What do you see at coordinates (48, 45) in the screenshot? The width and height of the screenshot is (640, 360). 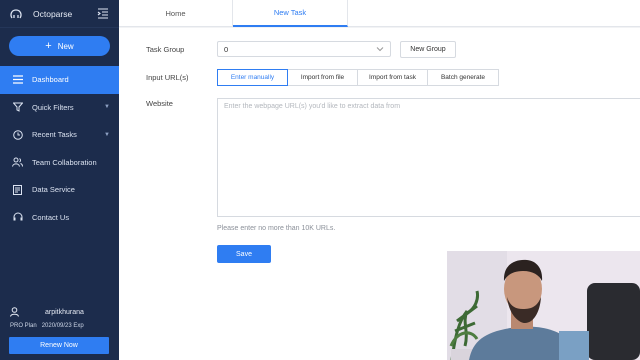 I see `plus-icon: +` at bounding box center [48, 45].